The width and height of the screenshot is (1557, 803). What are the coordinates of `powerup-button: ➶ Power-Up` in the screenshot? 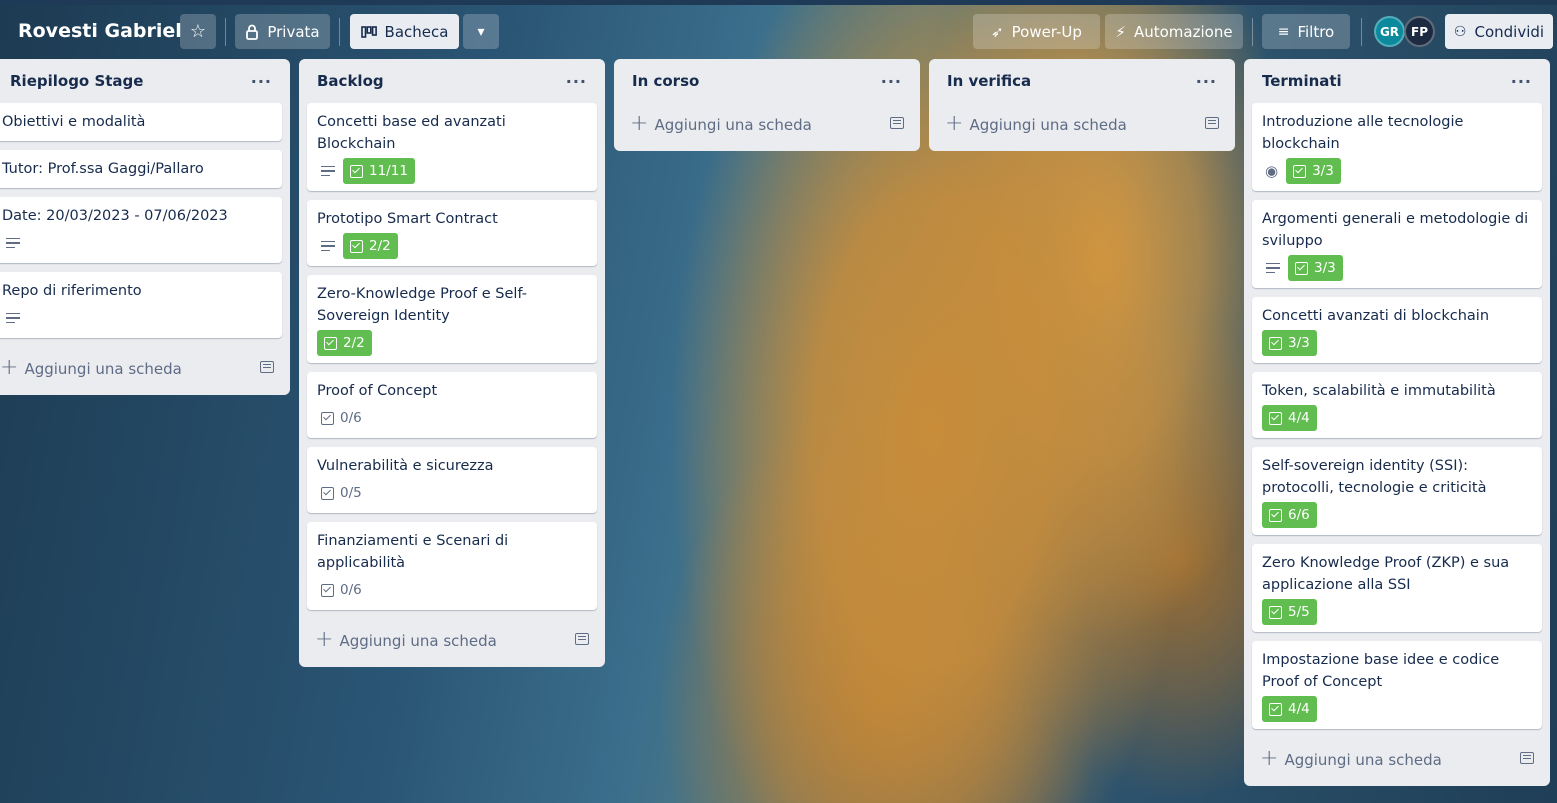 It's located at (1036, 31).